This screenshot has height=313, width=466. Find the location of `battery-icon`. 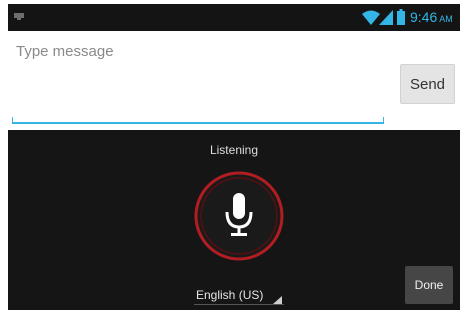

battery-icon is located at coordinates (401, 17).